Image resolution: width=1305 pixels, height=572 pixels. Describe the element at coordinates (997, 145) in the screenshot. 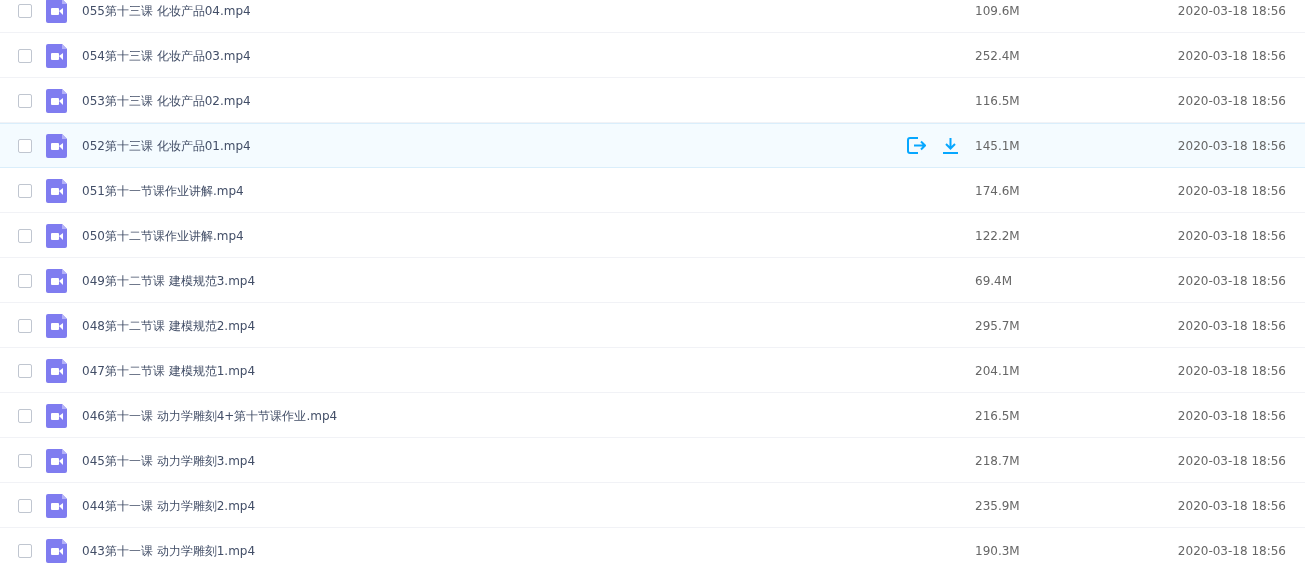

I see `file-size: 145.1M` at that location.